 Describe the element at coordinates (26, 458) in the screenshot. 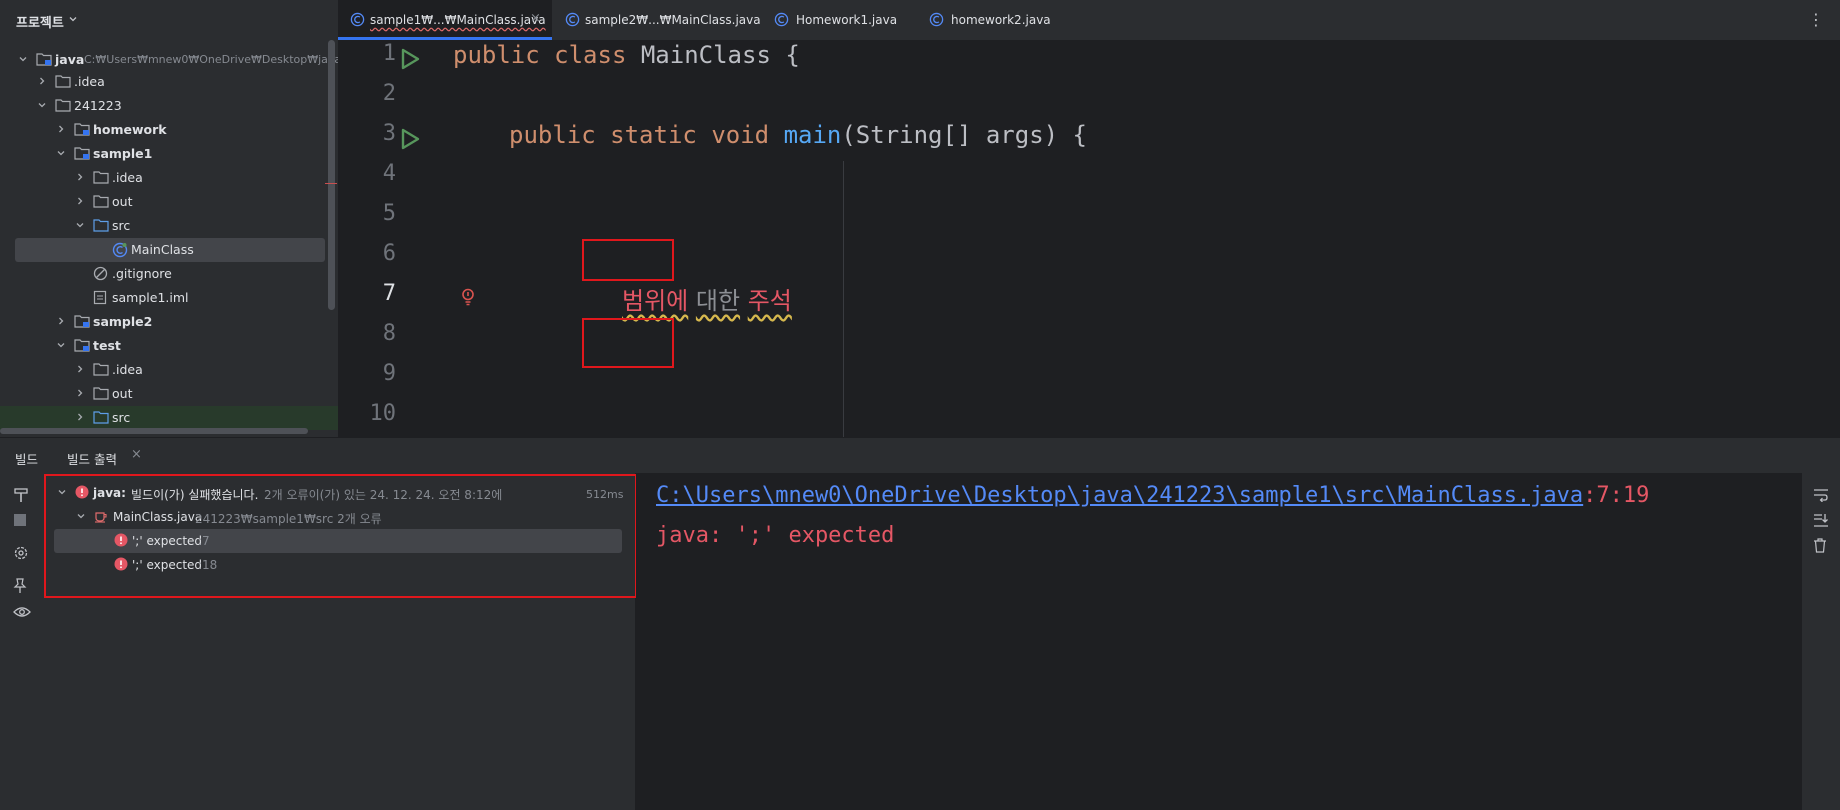

I see `build-title: 빌드` at that location.